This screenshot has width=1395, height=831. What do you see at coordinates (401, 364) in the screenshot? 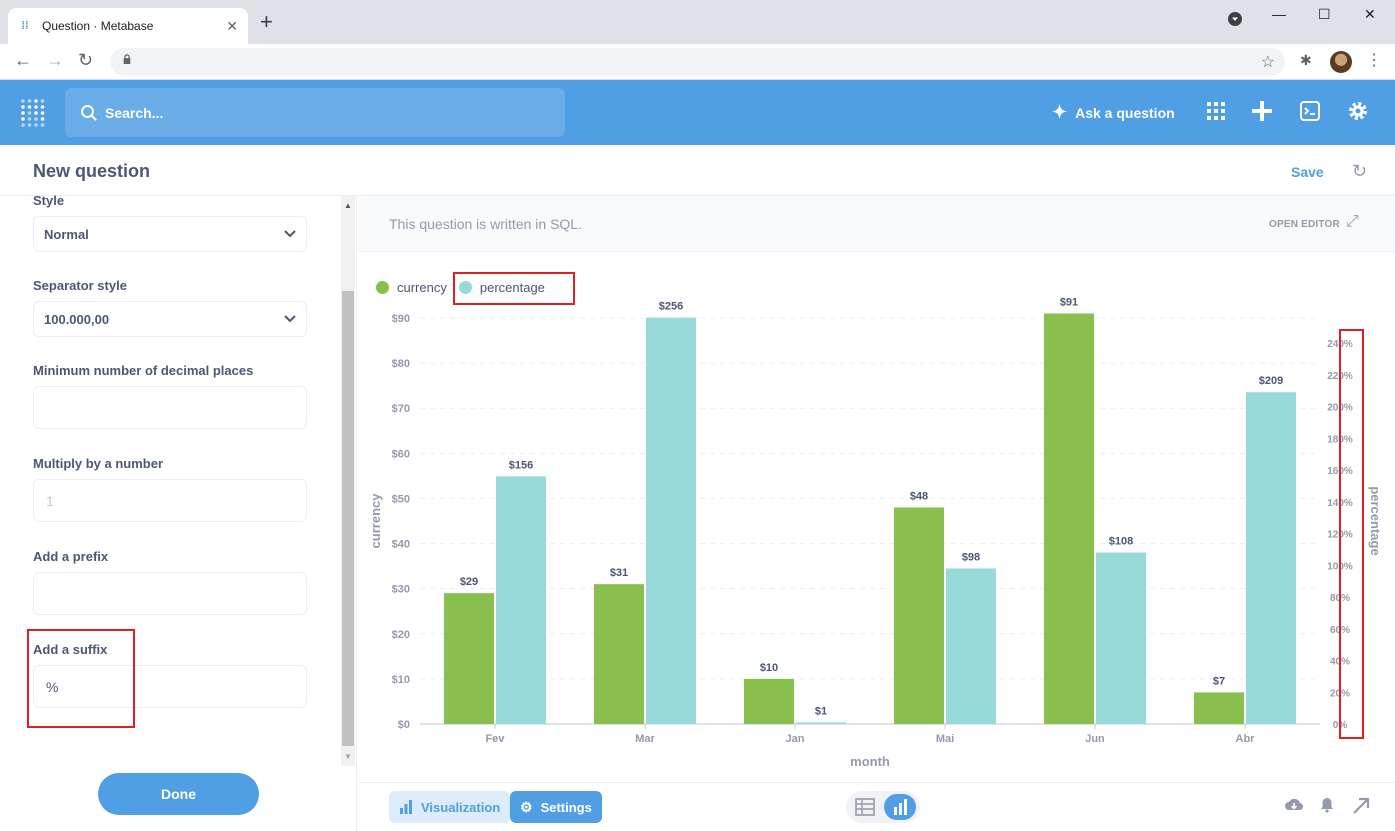
I see `y-tick-label: $80` at bounding box center [401, 364].